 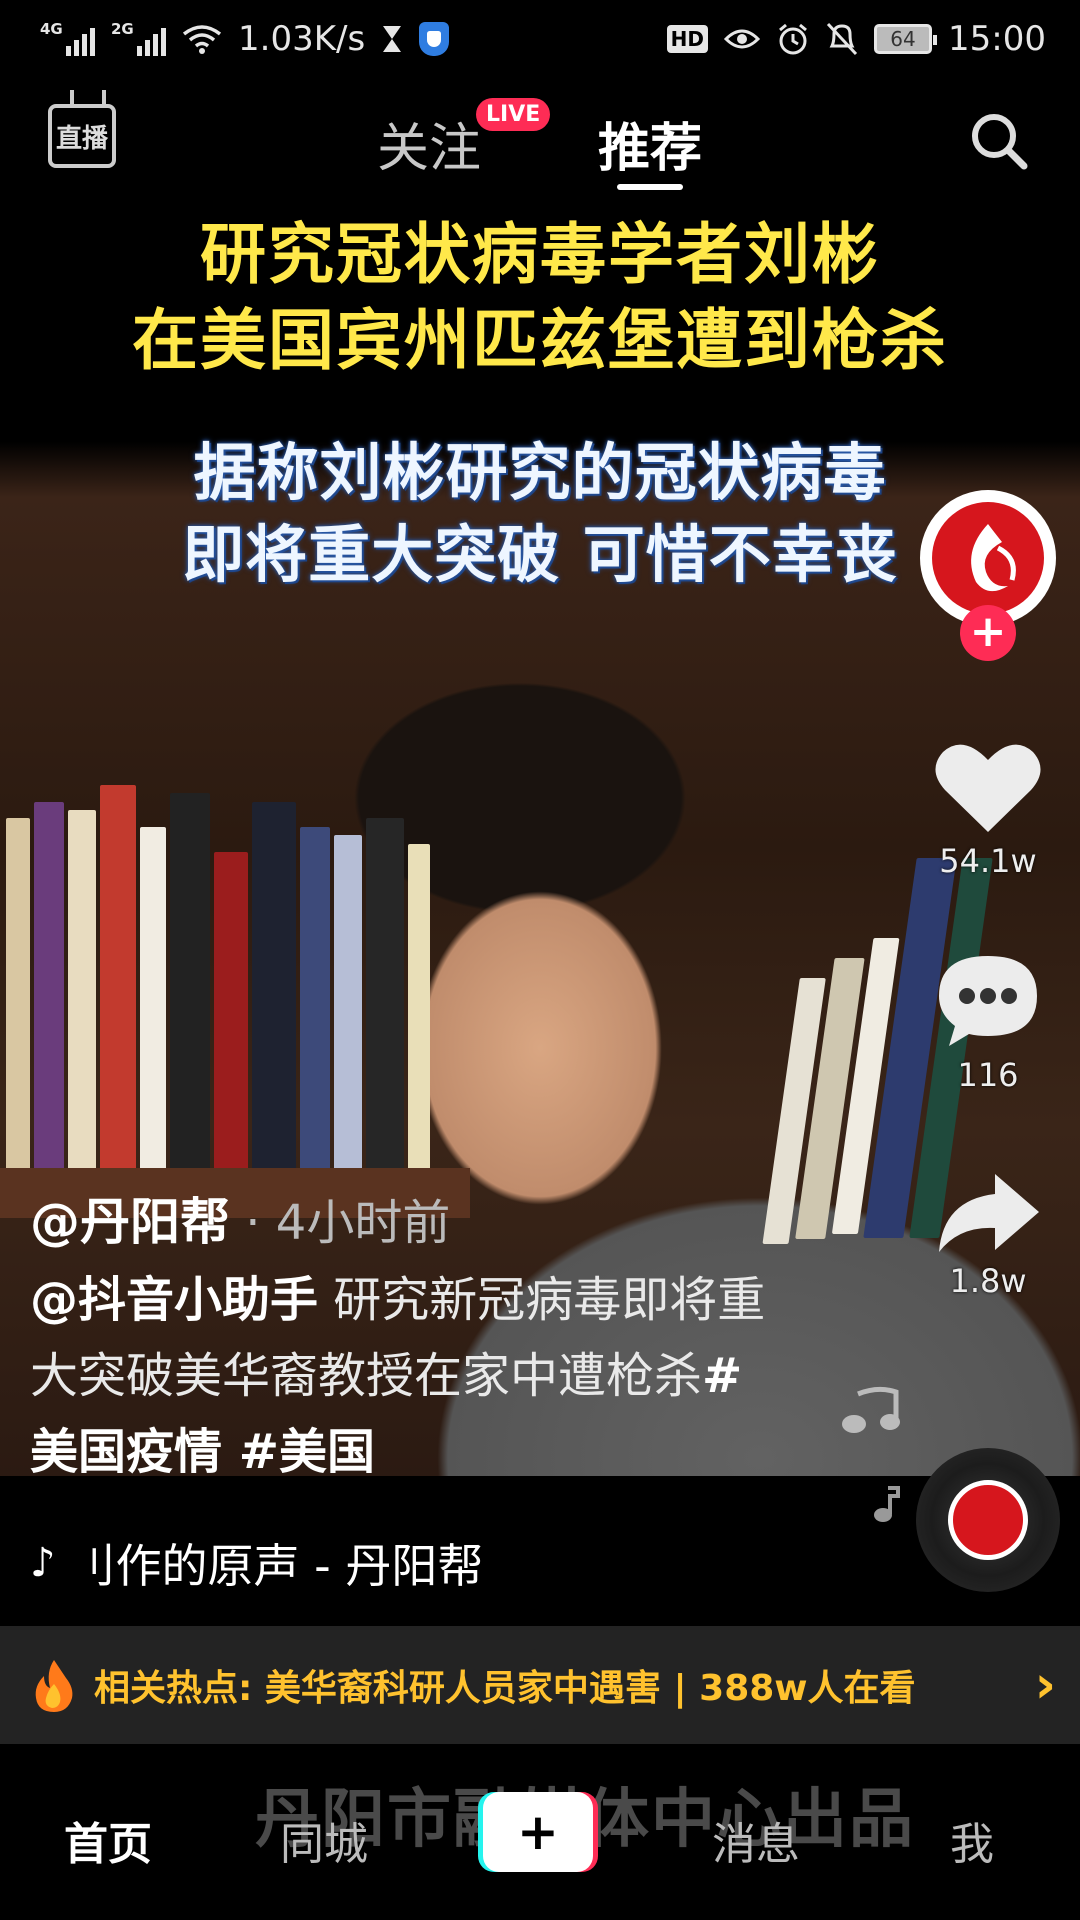 I want to click on tab-follow: 关注, so click(x=429, y=143).